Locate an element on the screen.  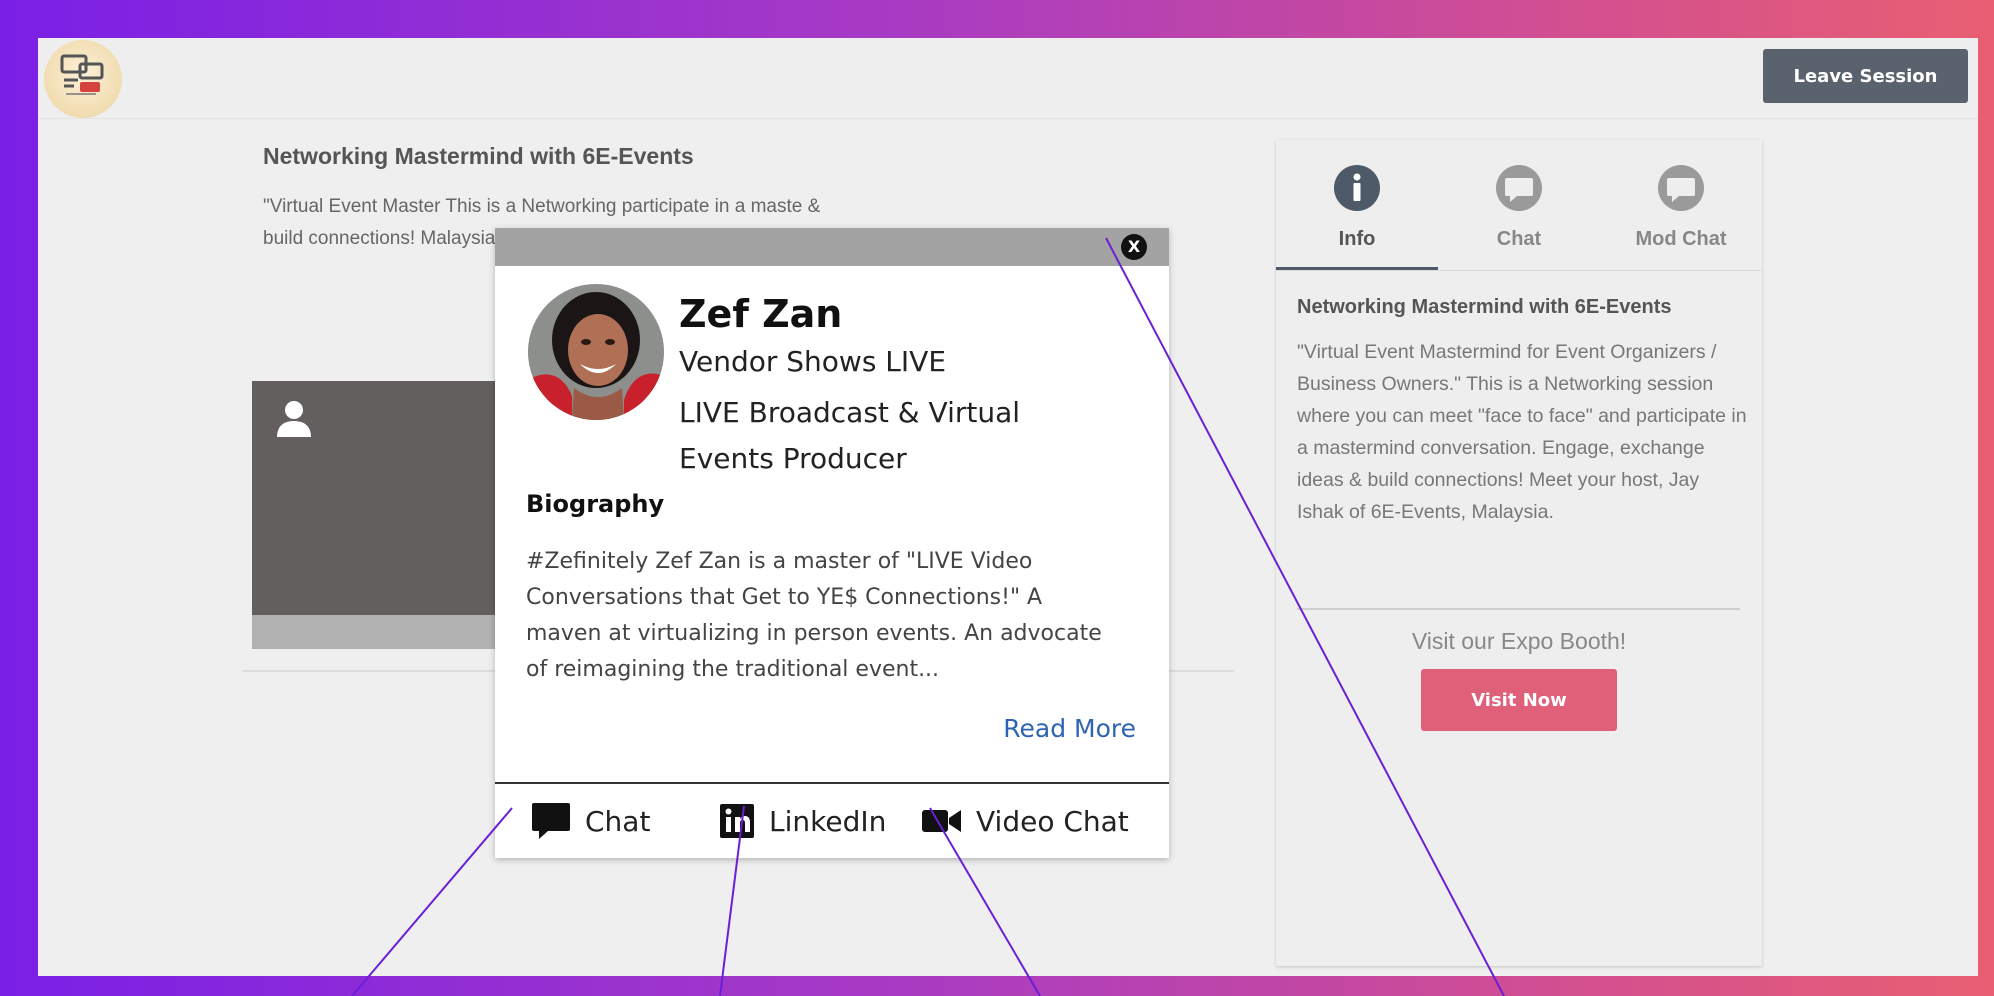
linkedin-callout-line is located at coordinates (732, 900).